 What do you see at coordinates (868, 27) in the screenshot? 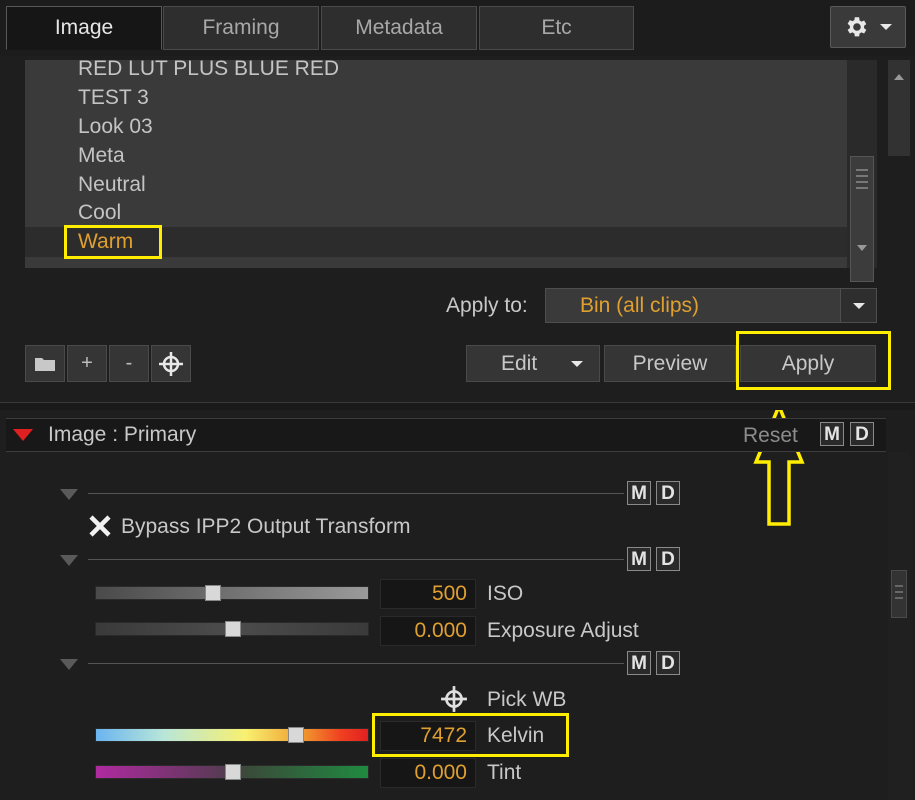
I see `settings-menu-button` at bounding box center [868, 27].